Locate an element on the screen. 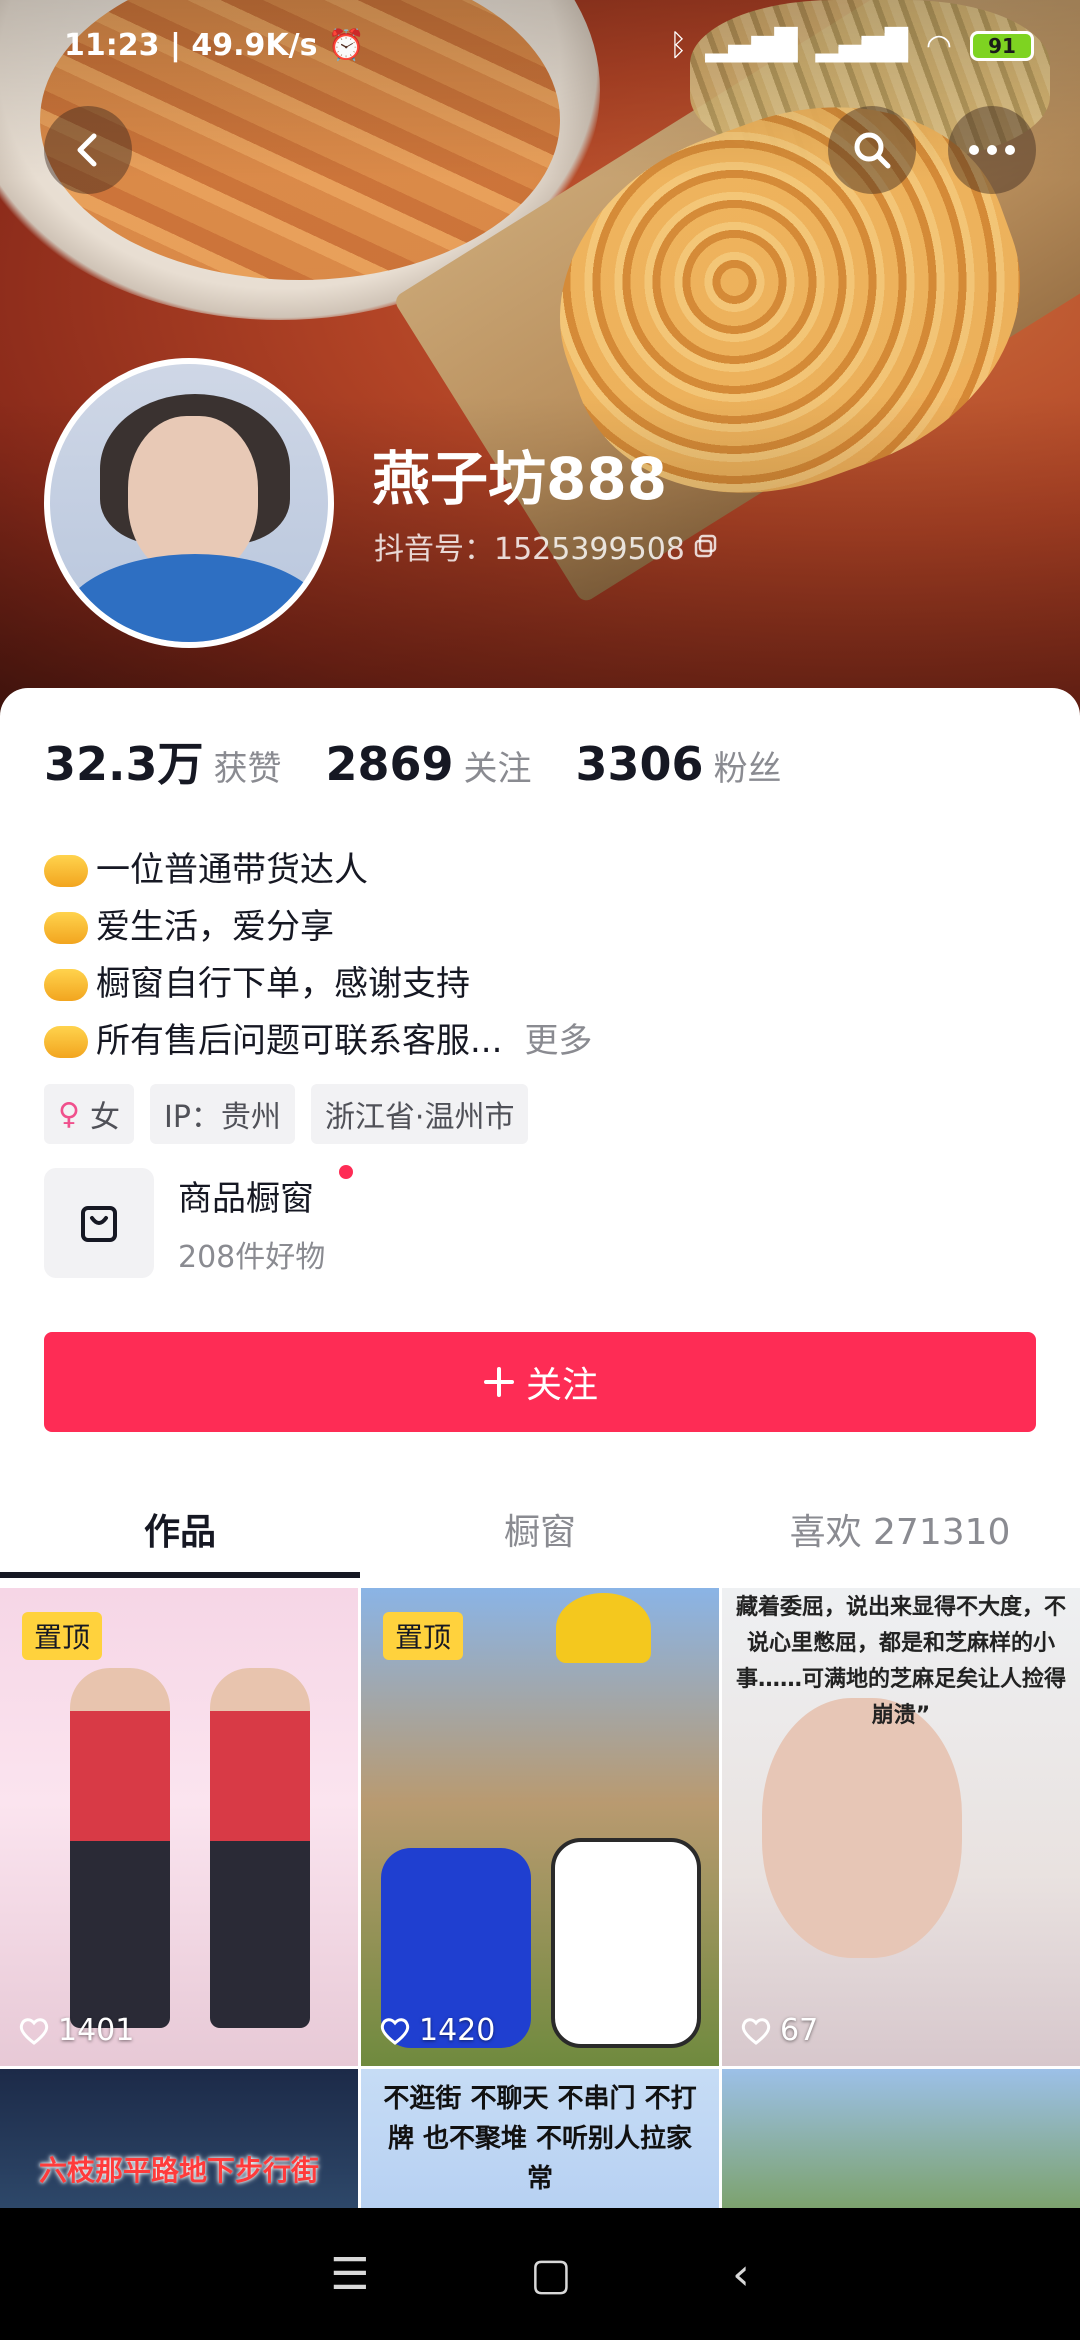 The image size is (1080, 2340). status-time: 11:23 | 49.9K/s ⏰ is located at coordinates (215, 45).